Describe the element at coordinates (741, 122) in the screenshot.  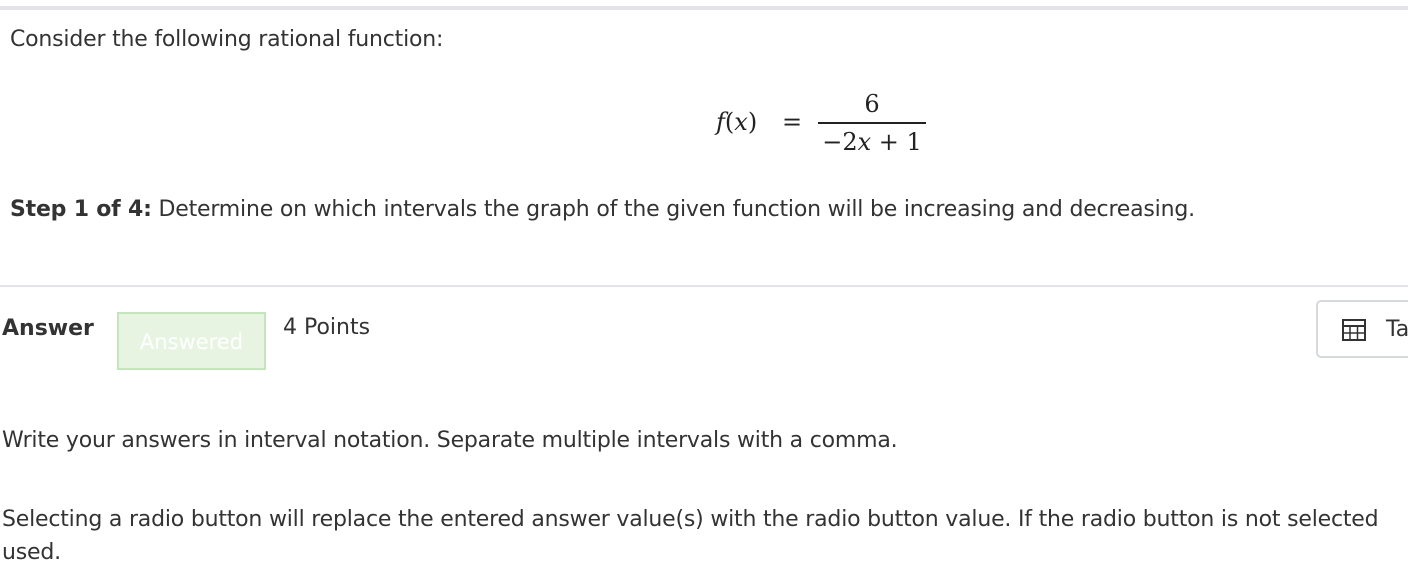
I see `function-variable: x` at that location.